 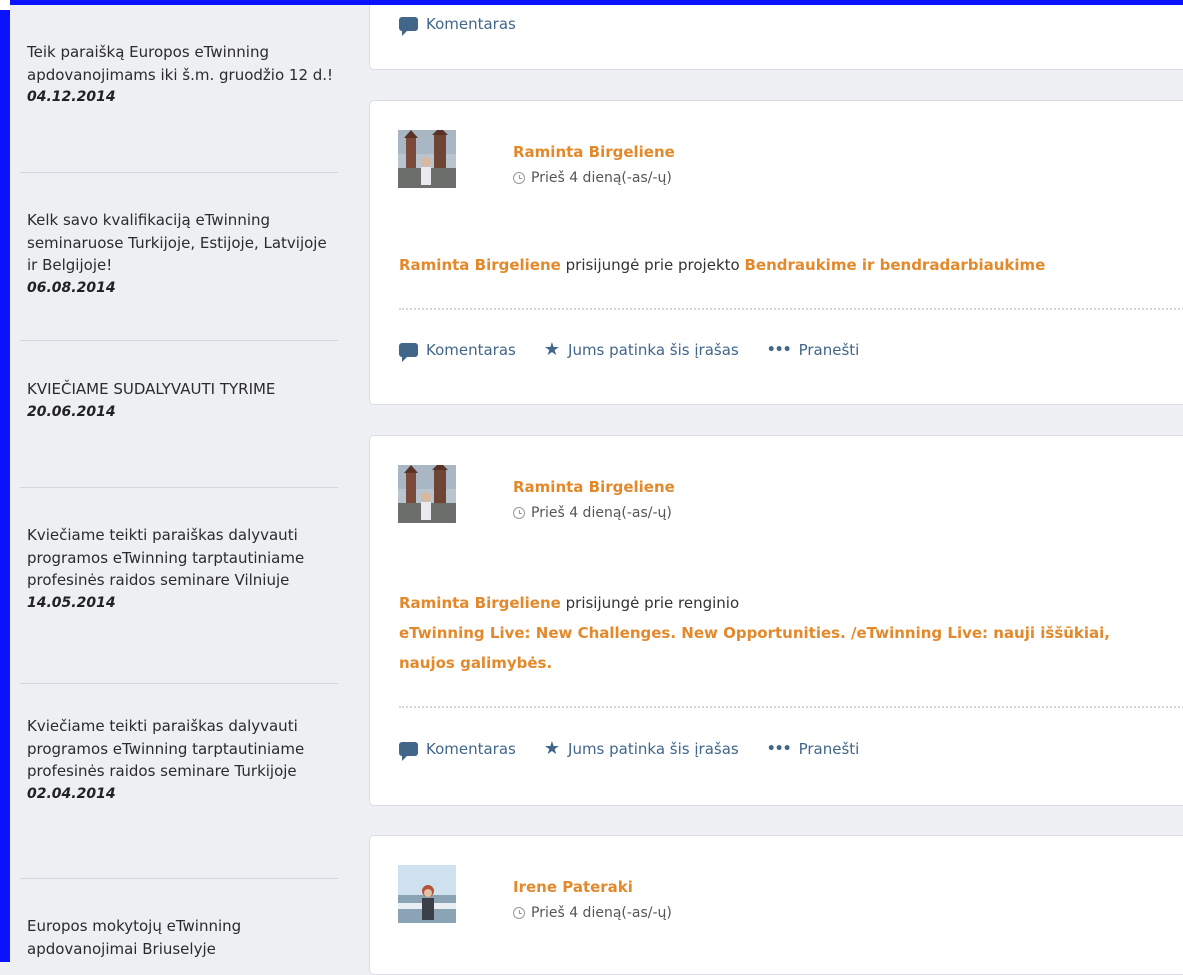 What do you see at coordinates (754, 663) in the screenshot?
I see `event-link-cont: naujos galimybės.` at bounding box center [754, 663].